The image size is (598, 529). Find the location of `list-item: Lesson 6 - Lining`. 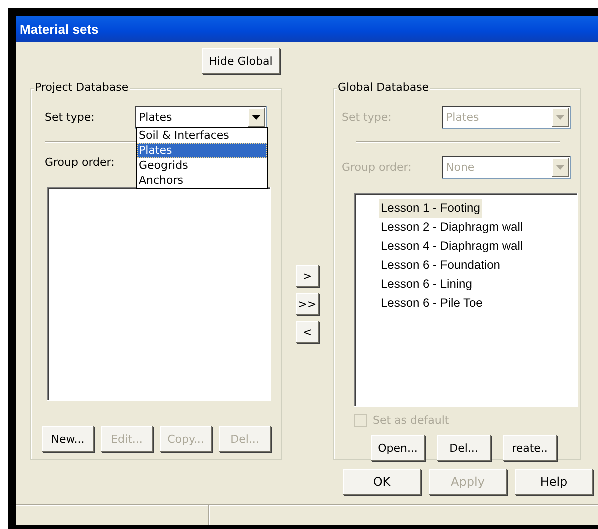

list-item: Lesson 6 - Lining is located at coordinates (426, 284).